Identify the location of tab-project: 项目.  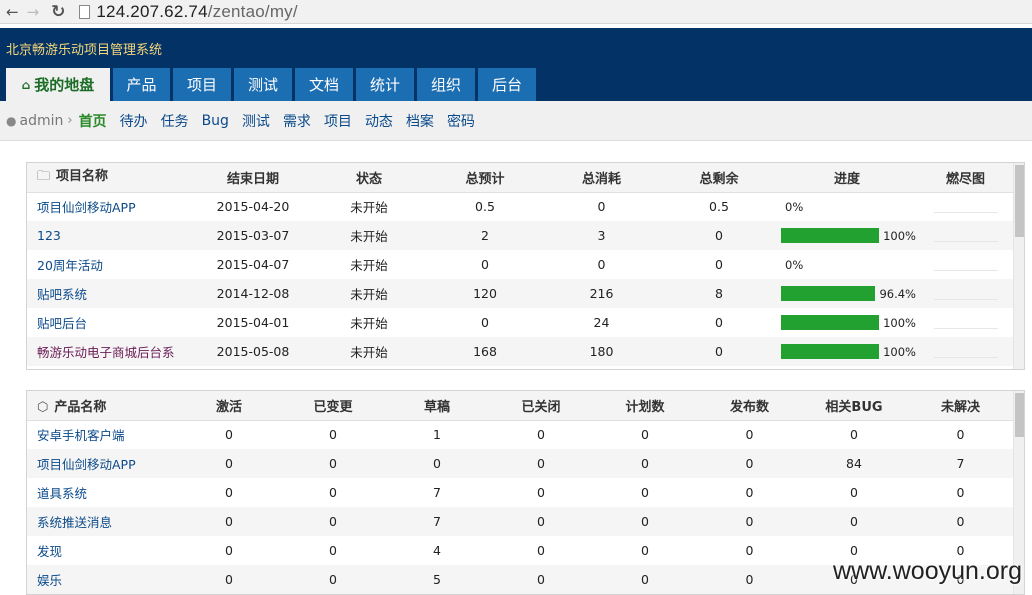
(202, 84).